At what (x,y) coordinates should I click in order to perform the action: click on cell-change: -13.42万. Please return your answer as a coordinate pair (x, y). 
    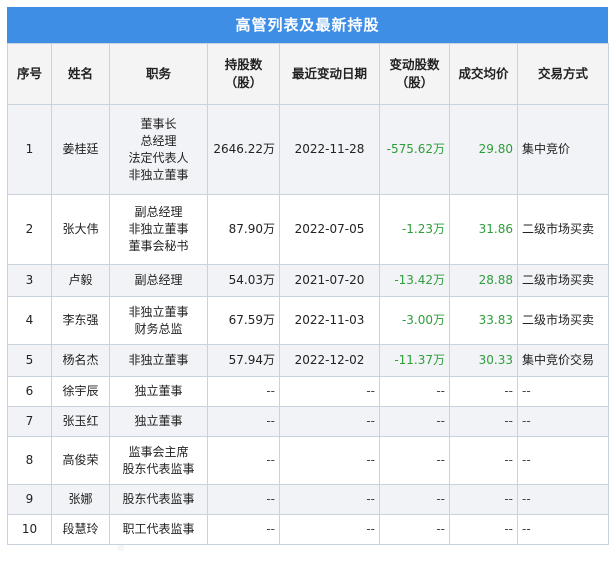
    Looking at the image, I should click on (414, 280).